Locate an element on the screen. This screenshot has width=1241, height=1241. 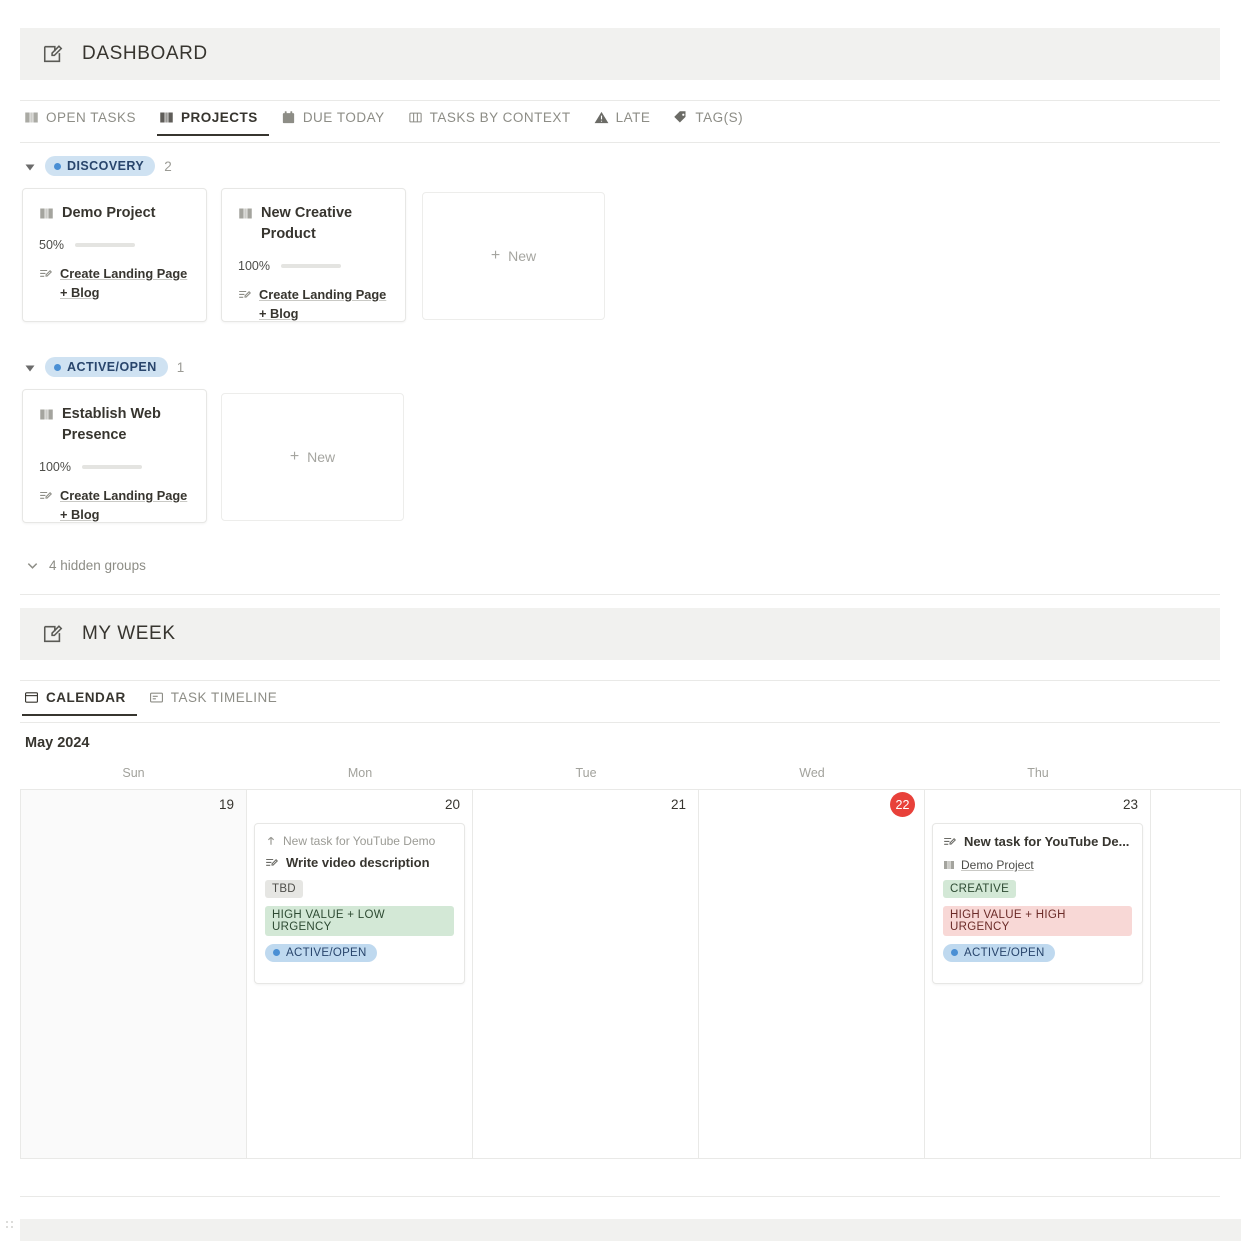
calendar-day-cell: 19 is located at coordinates (133, 974).